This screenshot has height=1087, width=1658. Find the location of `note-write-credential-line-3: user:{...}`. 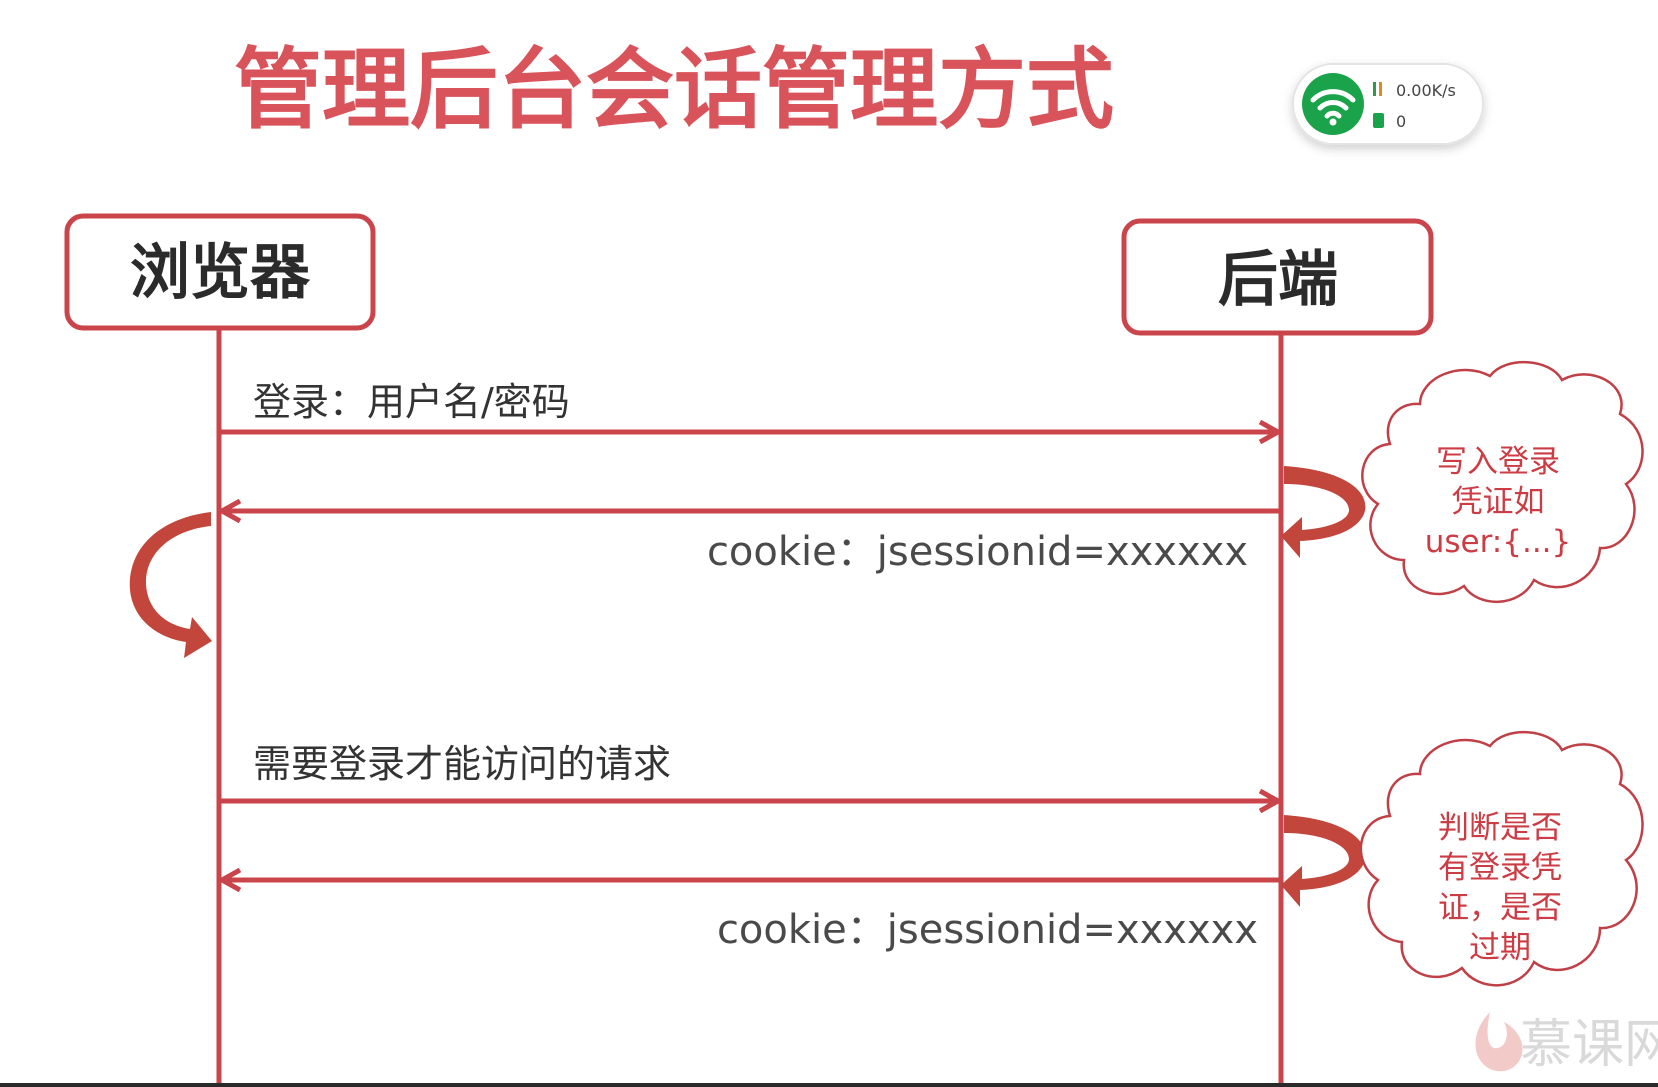

note-write-credential-line-3: user:{...} is located at coordinates (1498, 542).